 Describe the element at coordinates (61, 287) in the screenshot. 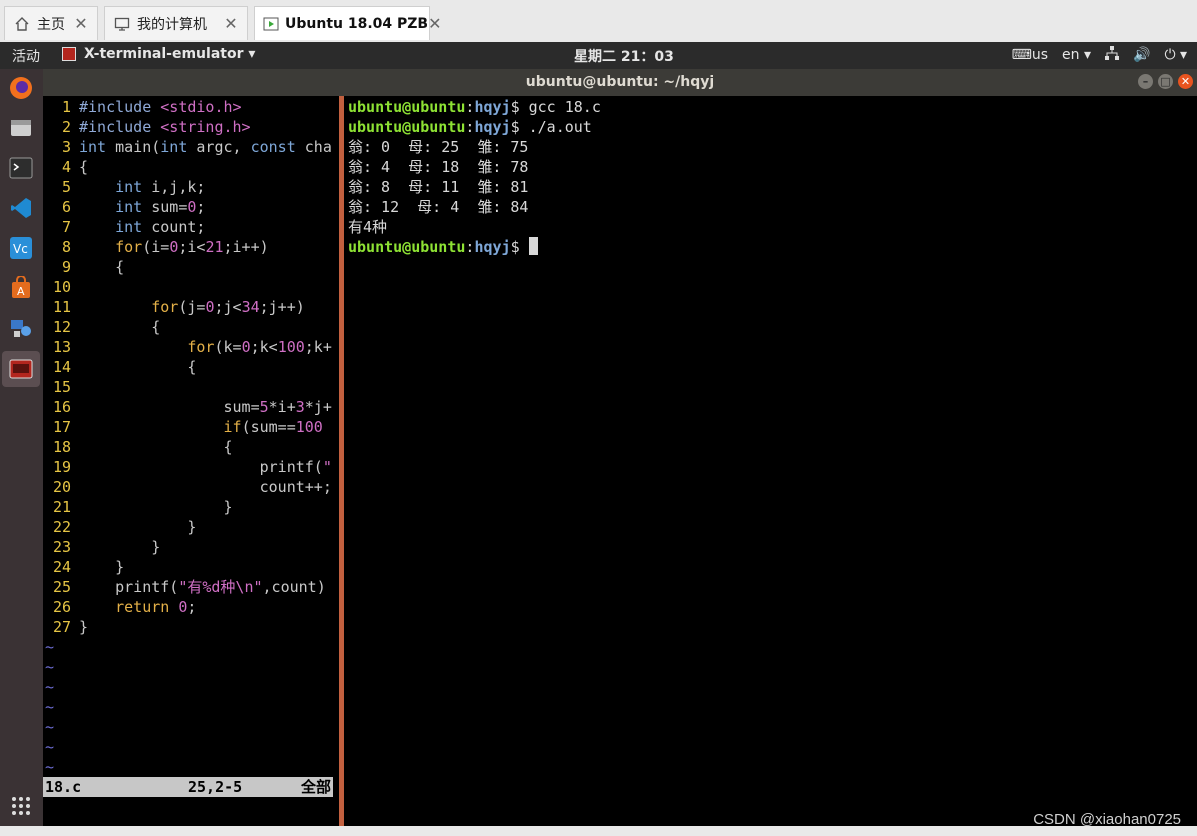

I see `vim-code-line: 10` at that location.